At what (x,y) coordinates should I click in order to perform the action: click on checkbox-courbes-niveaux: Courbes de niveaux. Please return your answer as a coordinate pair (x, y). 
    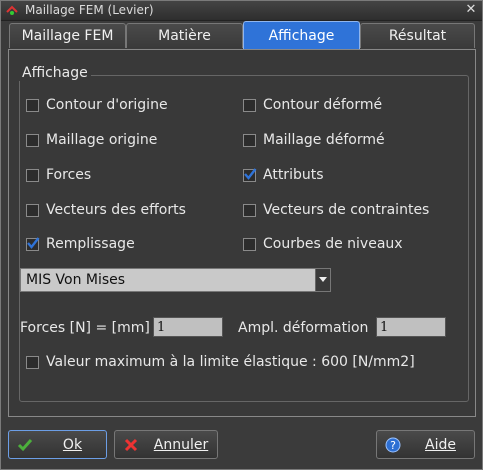
    Looking at the image, I should click on (323, 244).